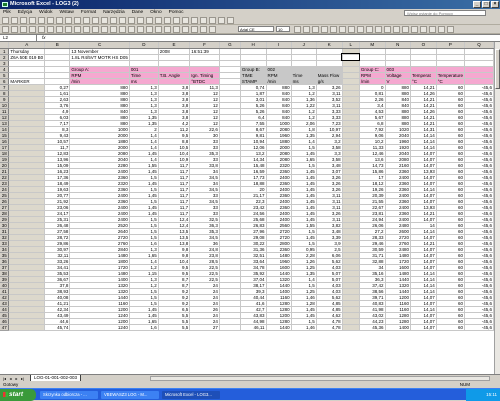 This screenshot has height=401, width=500. What do you see at coordinates (495, 4) in the screenshot?
I see `close-button: ×` at bounding box center [495, 4].